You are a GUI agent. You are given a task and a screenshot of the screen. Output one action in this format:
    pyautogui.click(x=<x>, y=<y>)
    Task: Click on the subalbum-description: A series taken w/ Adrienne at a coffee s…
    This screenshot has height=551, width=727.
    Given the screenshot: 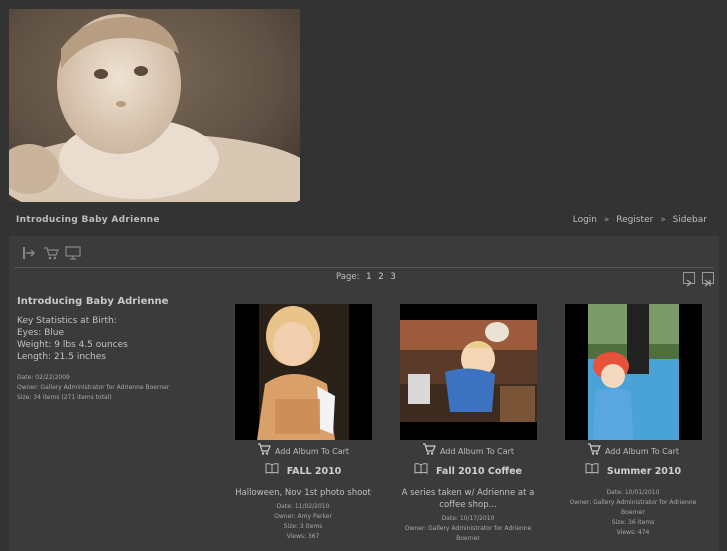 What is the action you would take?
    pyautogui.click(x=468, y=499)
    